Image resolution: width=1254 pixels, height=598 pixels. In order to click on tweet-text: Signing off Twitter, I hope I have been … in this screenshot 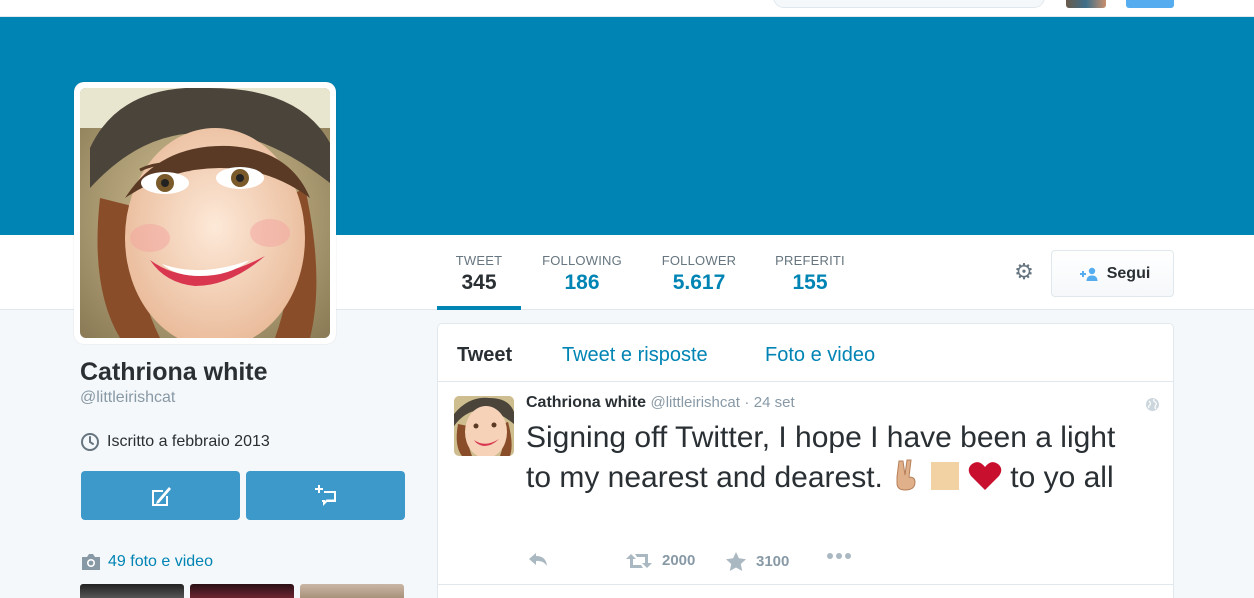, I will do `click(826, 458)`.